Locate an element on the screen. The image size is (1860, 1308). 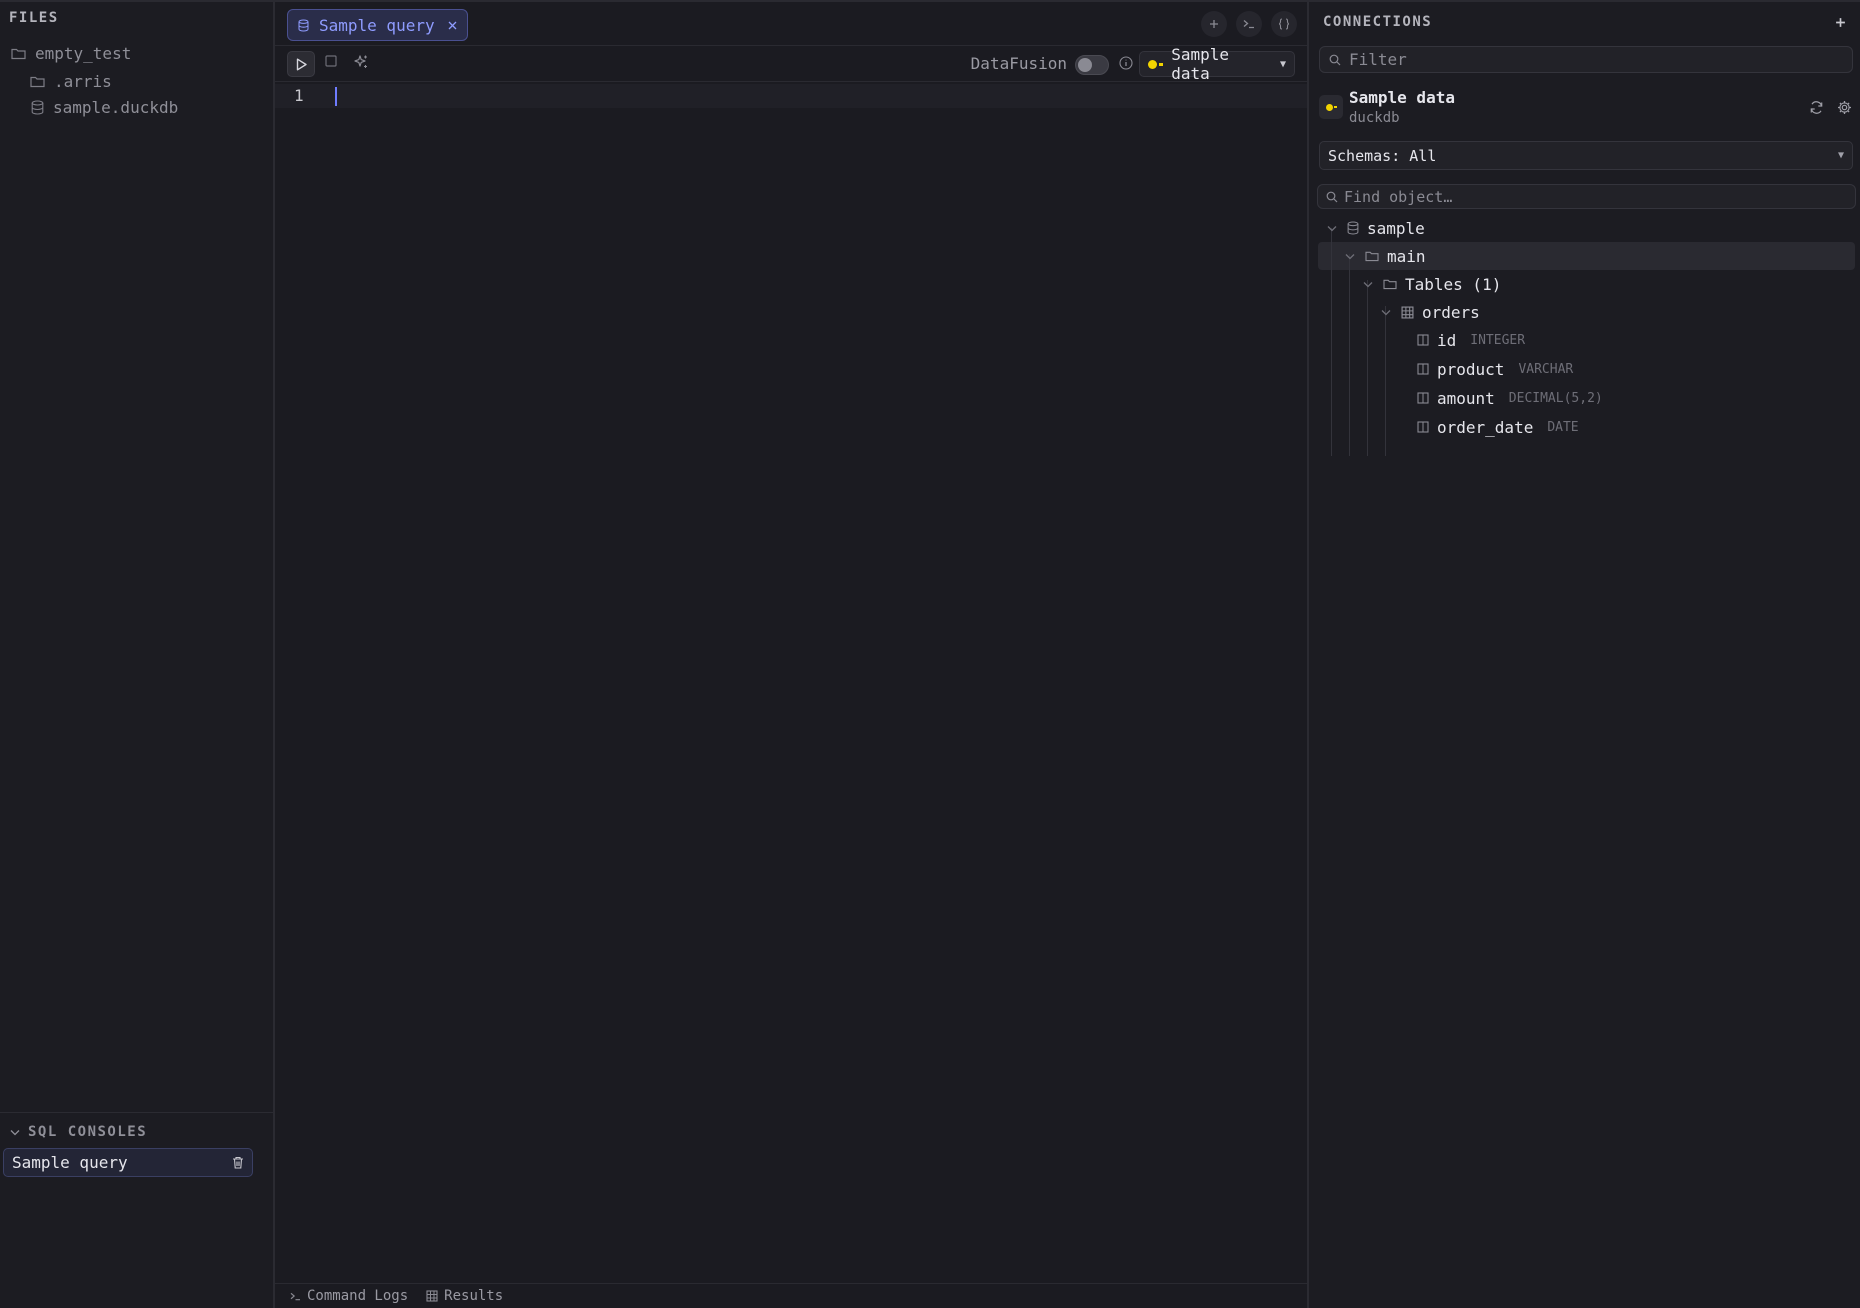
connection-select: Sample data ▼ is located at coordinates (1217, 64).